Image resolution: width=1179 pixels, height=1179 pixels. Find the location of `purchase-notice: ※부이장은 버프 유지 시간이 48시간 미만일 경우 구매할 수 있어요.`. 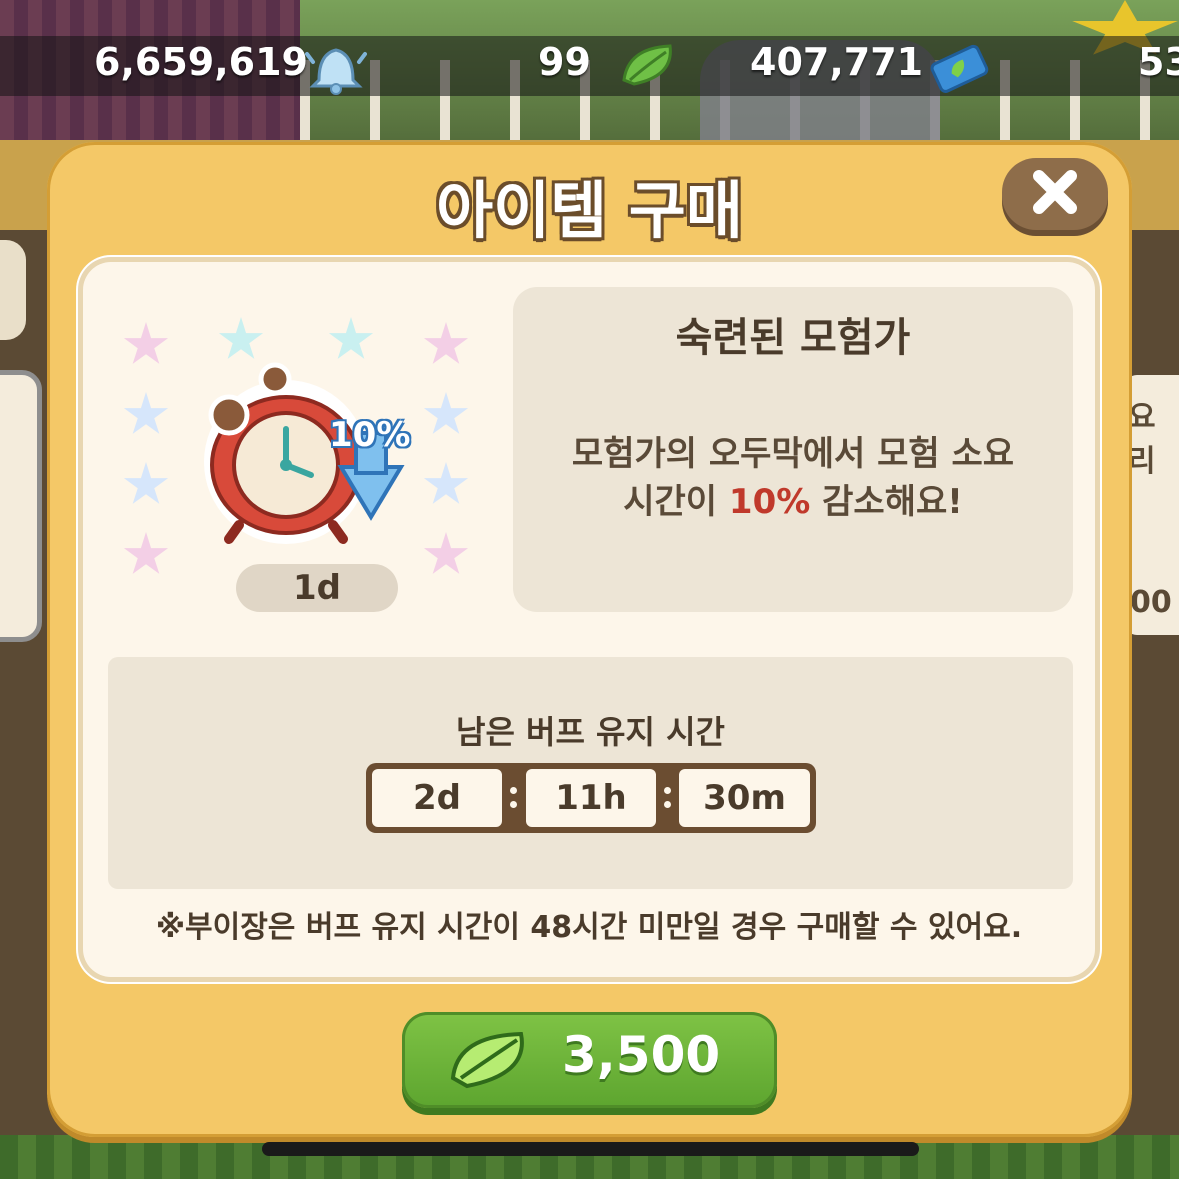

purchase-notice: ※부이장은 버프 유지 시간이 48시간 미만일 경우 구매할 수 있어요. is located at coordinates (589, 927).